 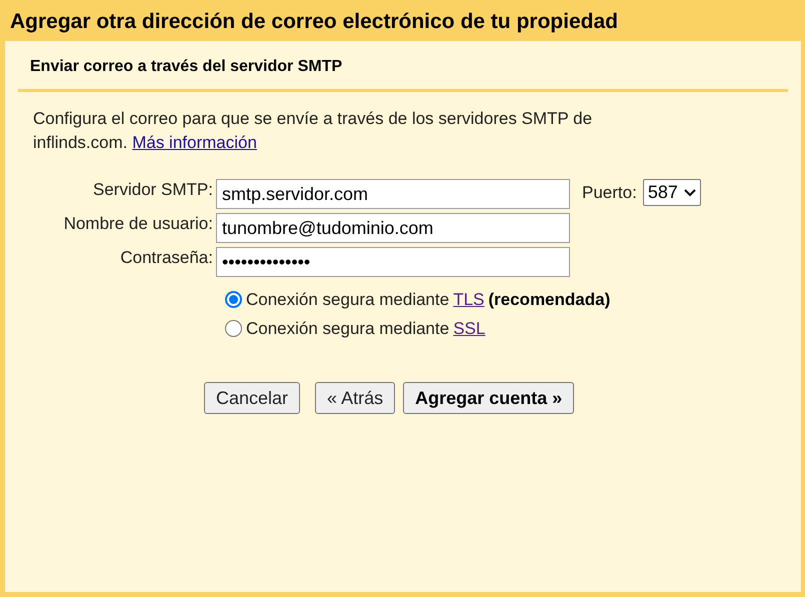 What do you see at coordinates (355, 398) in the screenshot?
I see `dialog-button: « Atrás` at bounding box center [355, 398].